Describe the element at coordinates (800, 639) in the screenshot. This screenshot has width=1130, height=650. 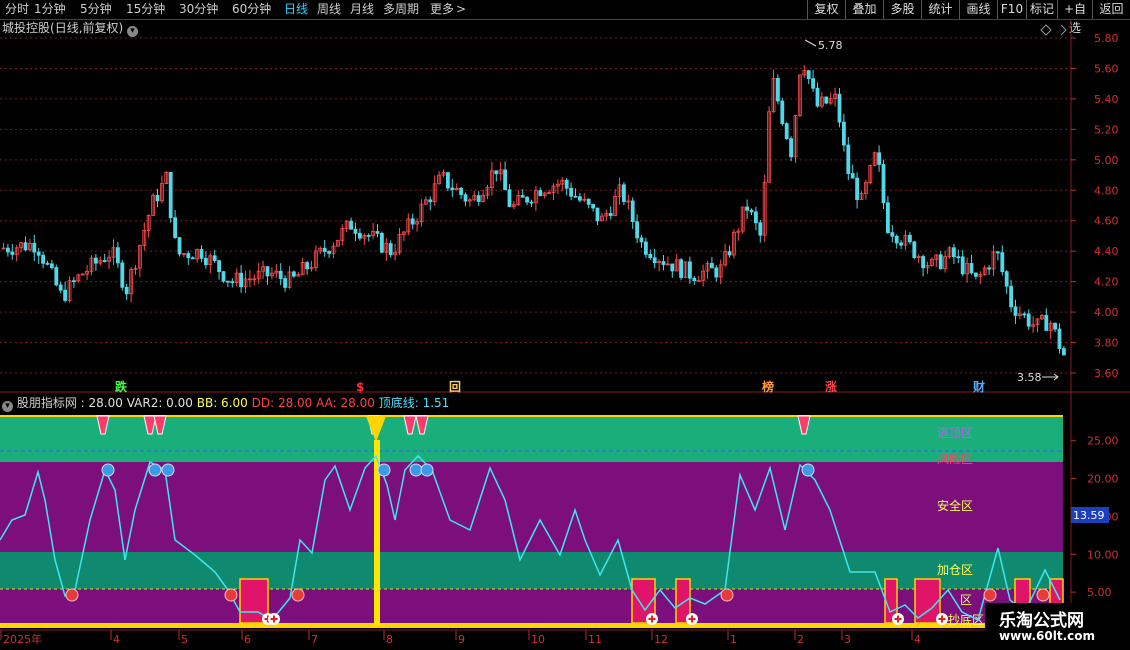
I see `time-tick-label: 2` at that location.